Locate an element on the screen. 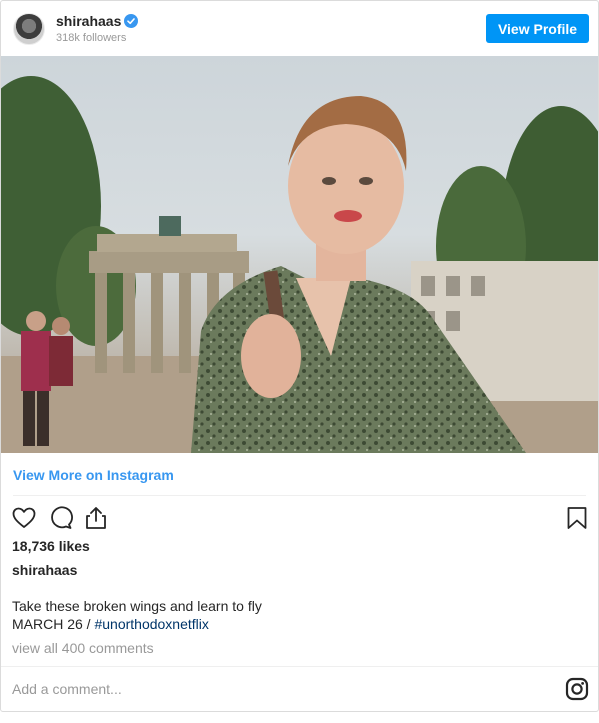 The height and width of the screenshot is (723, 599). like-count: 18,736 likes is located at coordinates (51, 546).